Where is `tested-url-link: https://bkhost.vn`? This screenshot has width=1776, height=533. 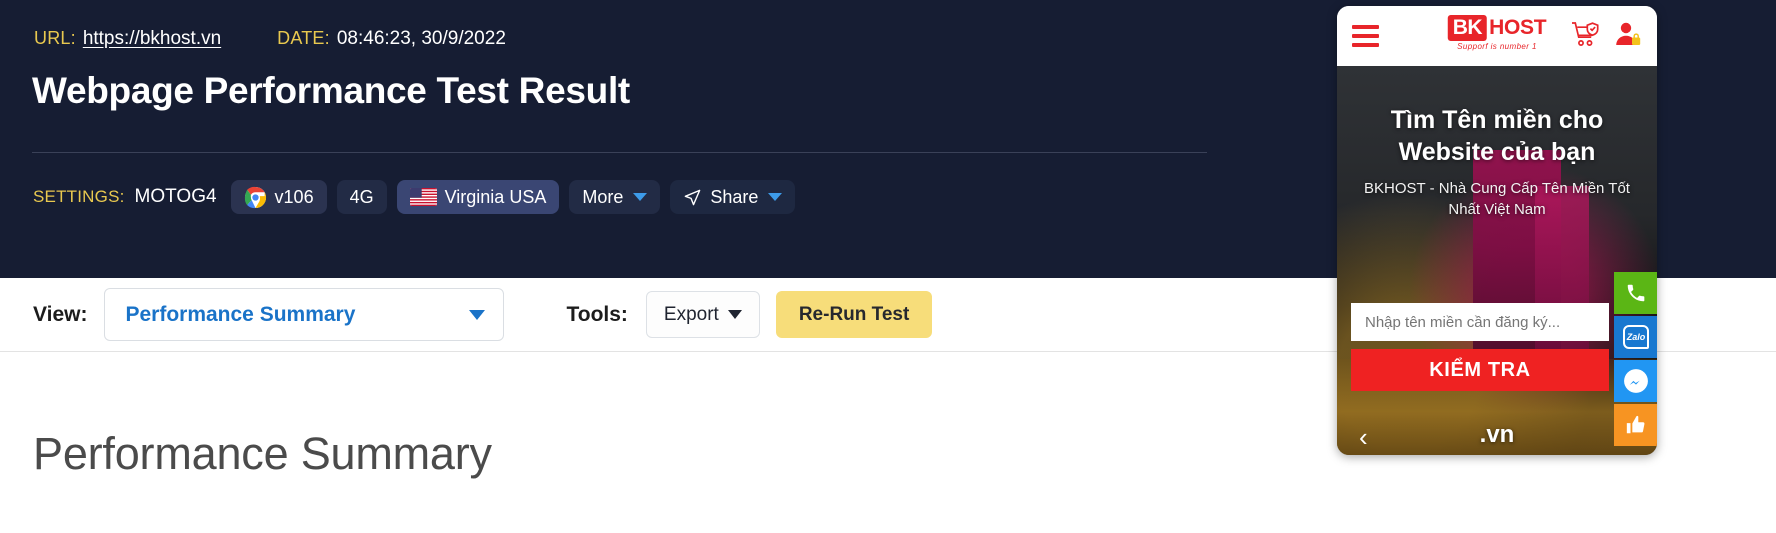
tested-url-link: https://bkhost.vn is located at coordinates (152, 39).